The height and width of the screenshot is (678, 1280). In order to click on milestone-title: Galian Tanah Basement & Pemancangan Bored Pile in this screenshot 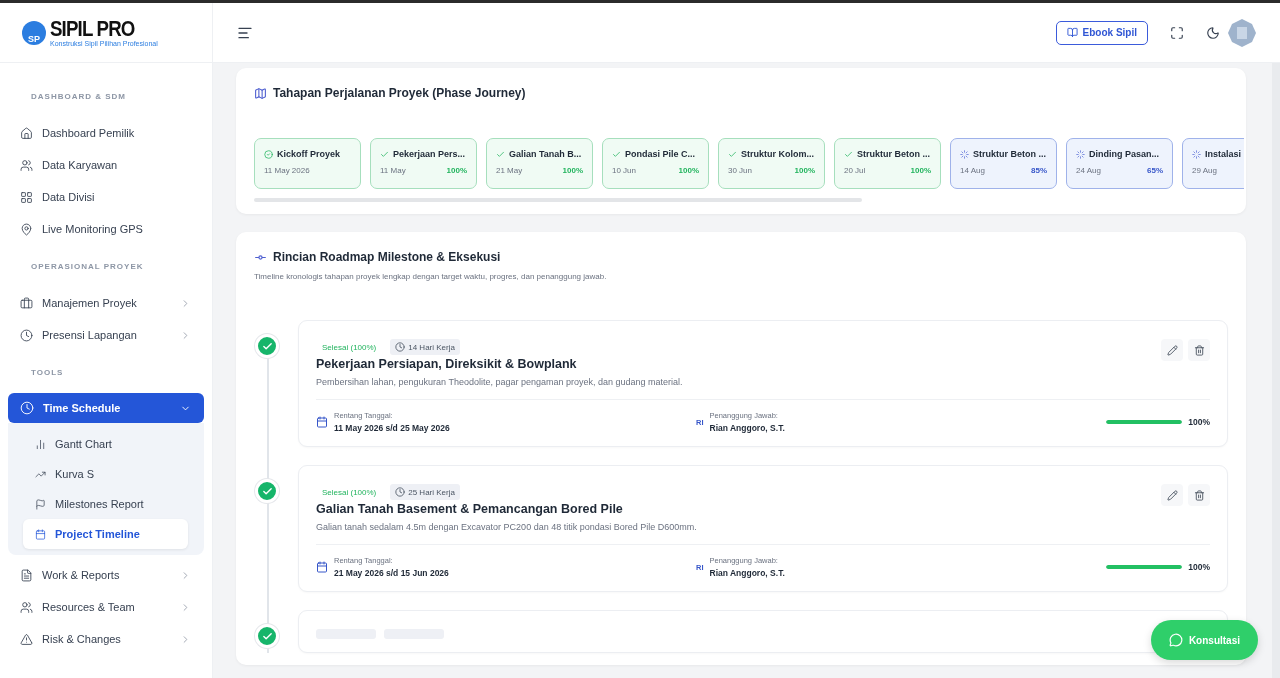, I will do `click(470, 509)`.